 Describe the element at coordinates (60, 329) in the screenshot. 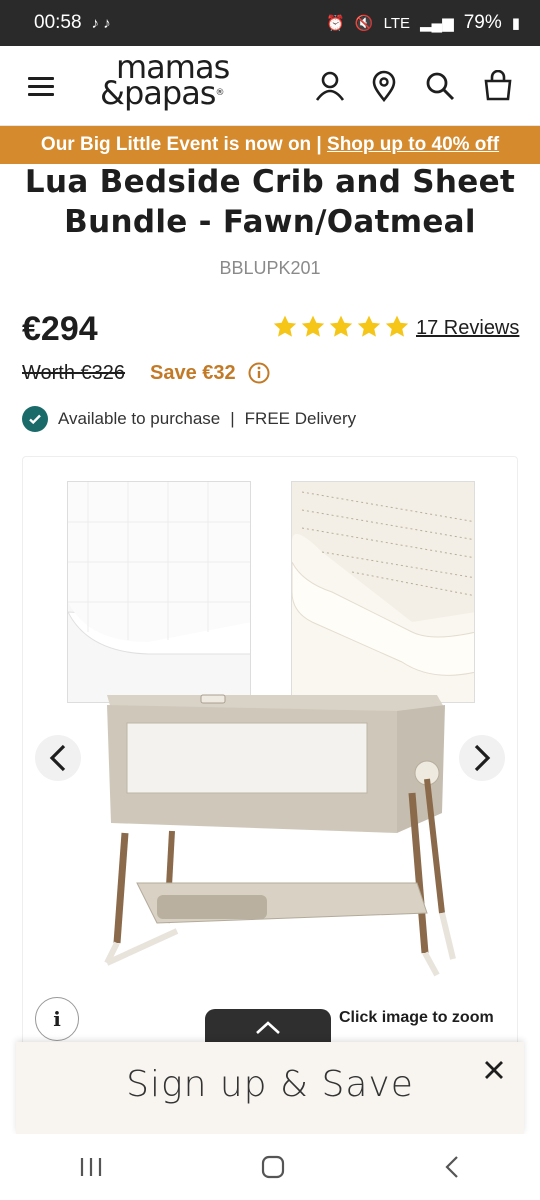

I see `product-price: €294` at that location.